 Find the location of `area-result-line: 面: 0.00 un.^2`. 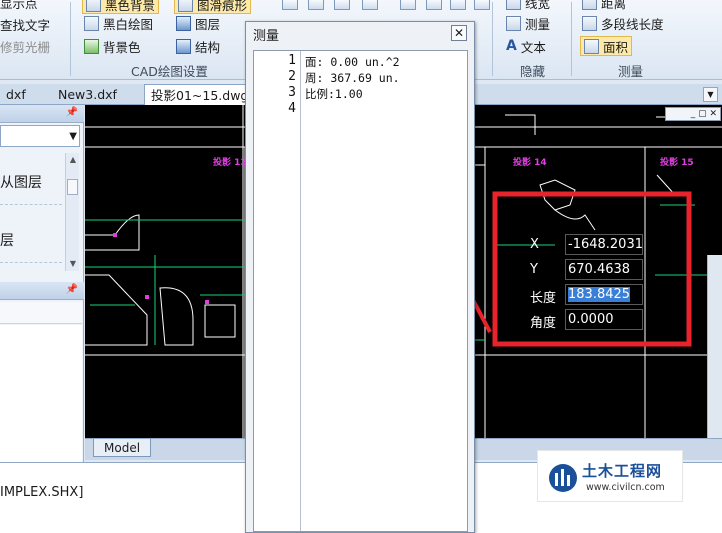

area-result-line: 面: 0.00 un.^2 is located at coordinates (352, 62).